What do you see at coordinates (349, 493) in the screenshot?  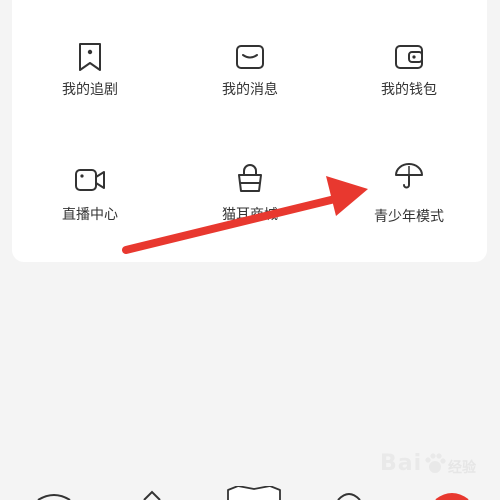 I see `nav-community-icon` at bounding box center [349, 493].